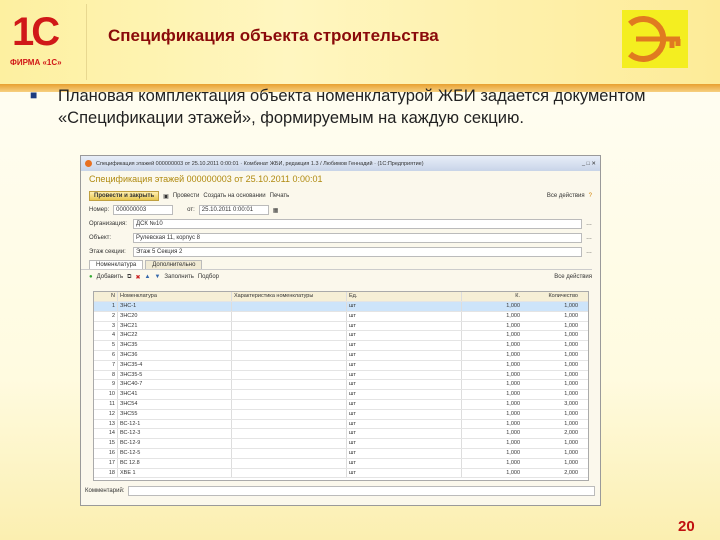 The width and height of the screenshot is (720, 540). What do you see at coordinates (404, 296) in the screenshot?
I see `col-unit: Ед.` at bounding box center [404, 296].